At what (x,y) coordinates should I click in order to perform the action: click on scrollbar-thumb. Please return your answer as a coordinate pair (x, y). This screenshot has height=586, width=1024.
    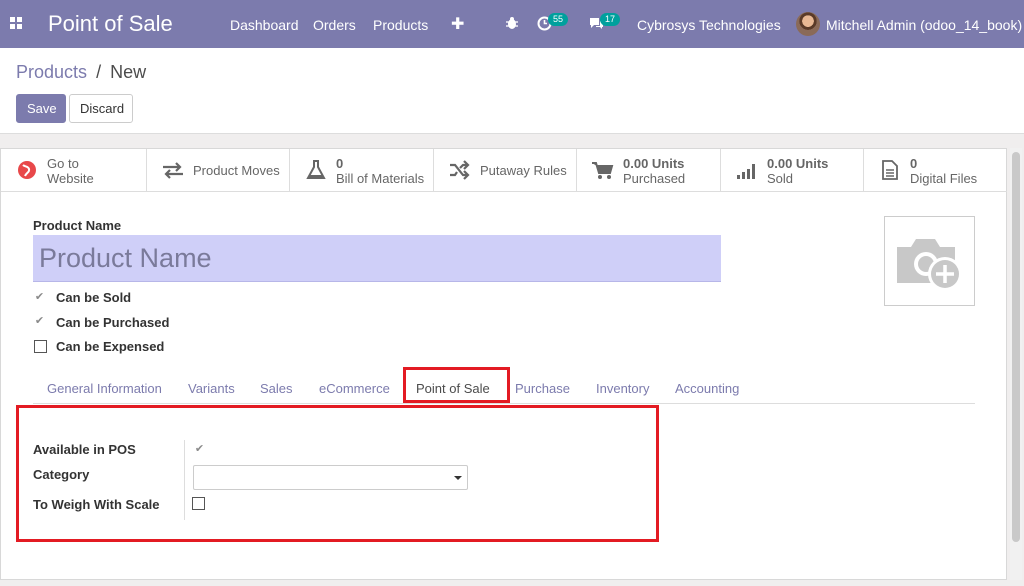
    Looking at the image, I should click on (1016, 347).